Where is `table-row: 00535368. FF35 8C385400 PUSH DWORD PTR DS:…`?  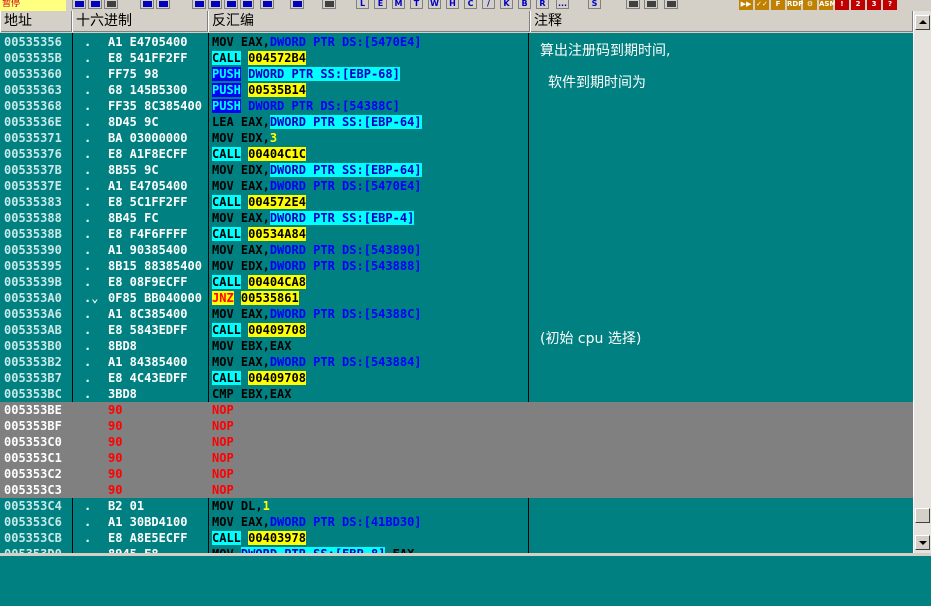 table-row: 00535368. FF35 8C385400 PUSH DWORD PTR DS:… is located at coordinates (456, 106).